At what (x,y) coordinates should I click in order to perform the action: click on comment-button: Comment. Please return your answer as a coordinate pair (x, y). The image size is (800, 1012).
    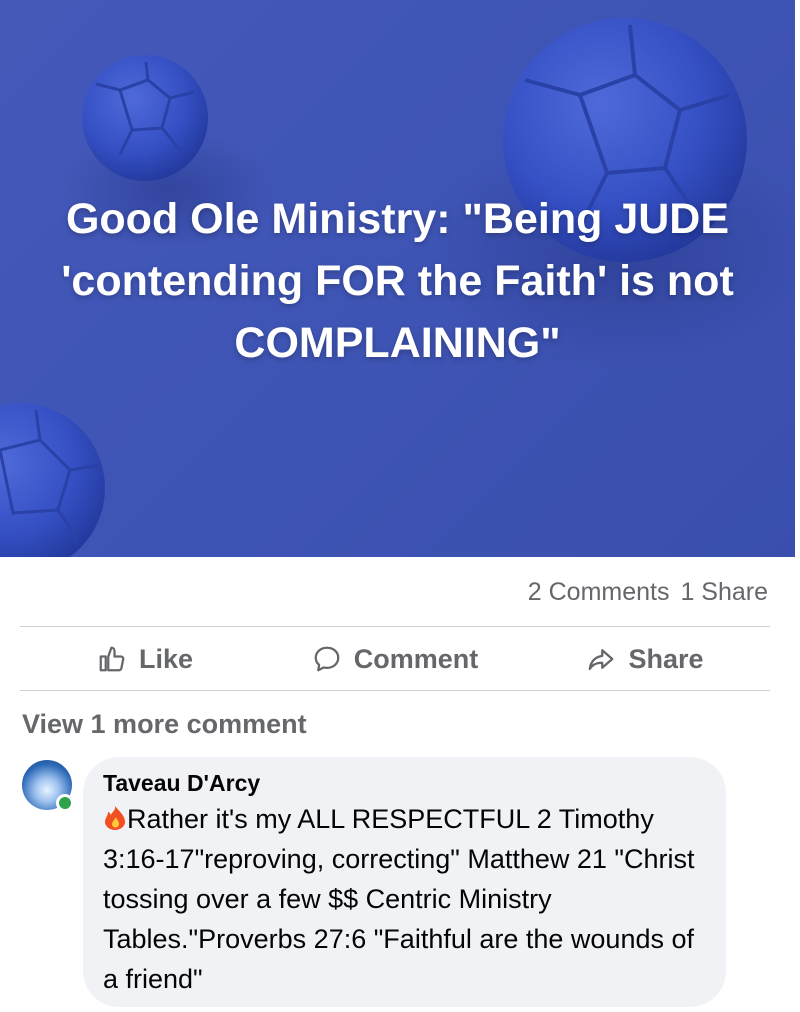
    Looking at the image, I should click on (395, 659).